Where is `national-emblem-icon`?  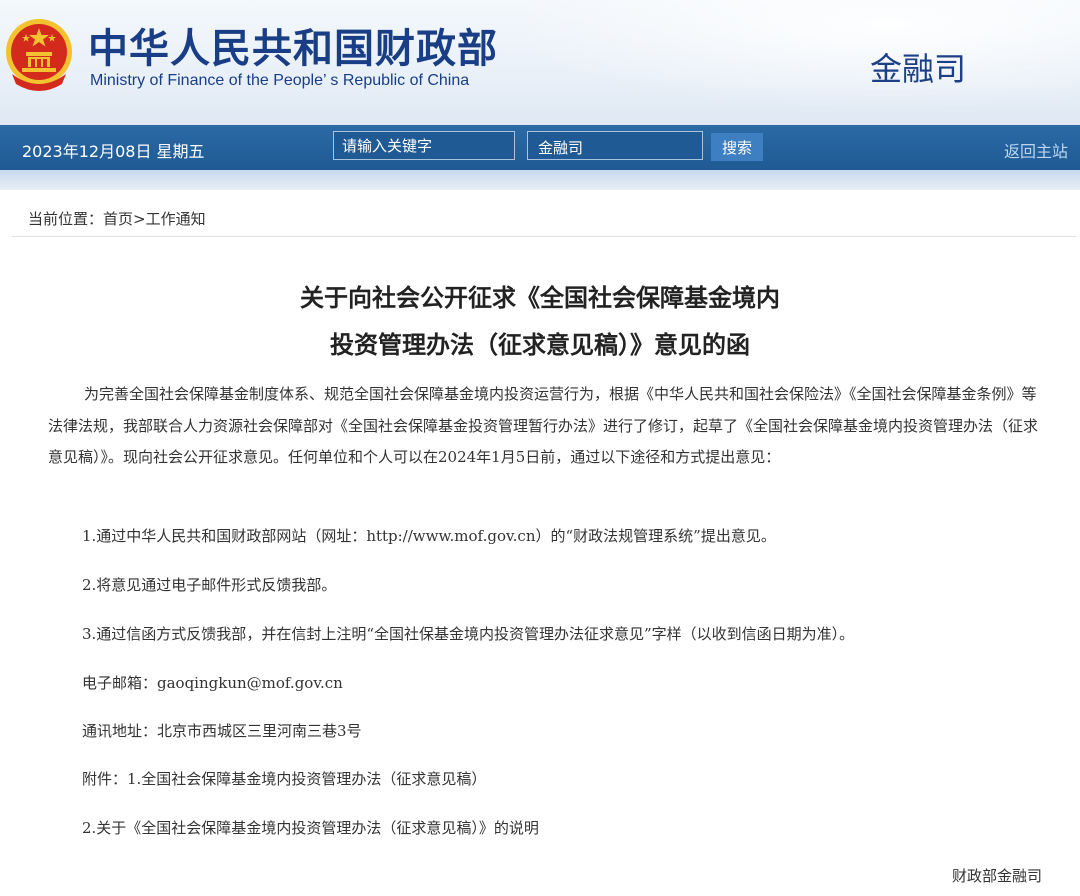 national-emblem-icon is located at coordinates (39, 55).